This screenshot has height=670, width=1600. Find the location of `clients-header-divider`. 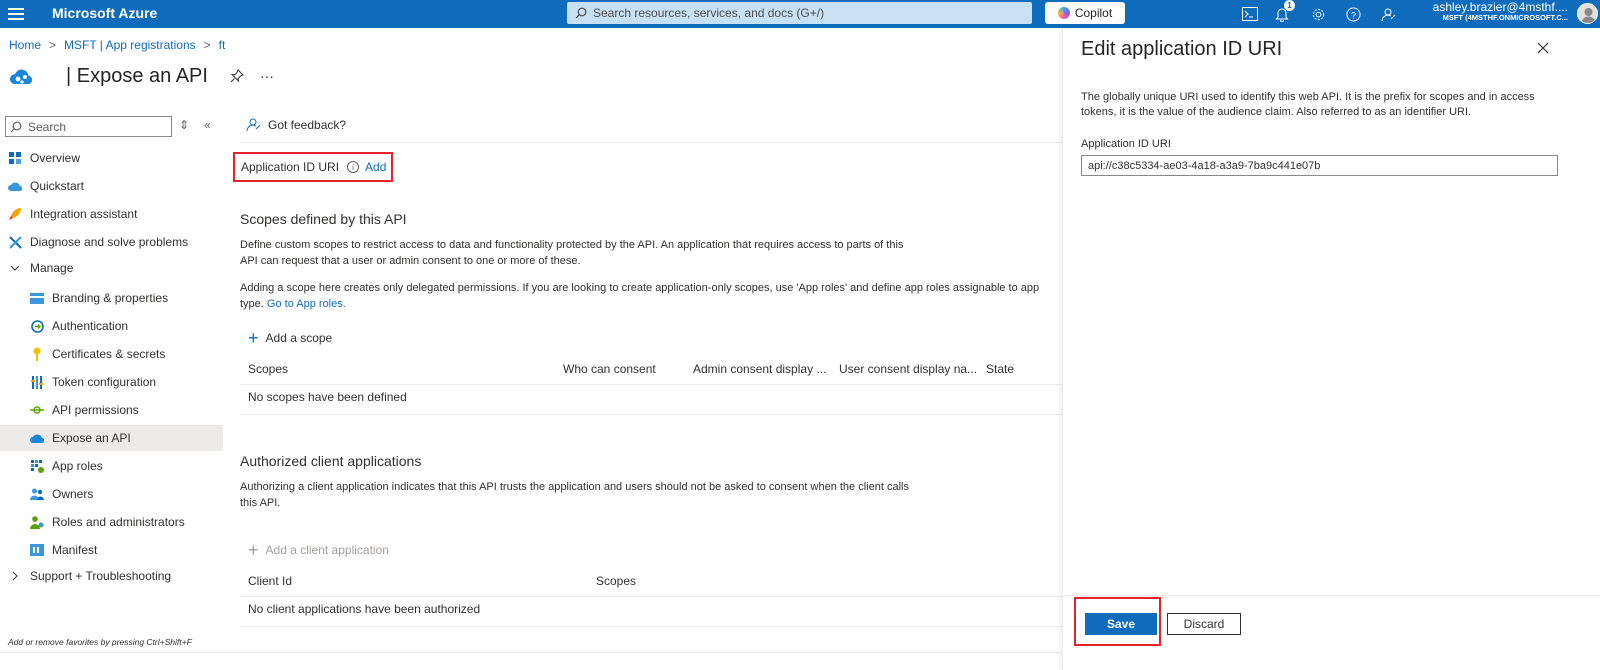

clients-header-divider is located at coordinates (651, 596).